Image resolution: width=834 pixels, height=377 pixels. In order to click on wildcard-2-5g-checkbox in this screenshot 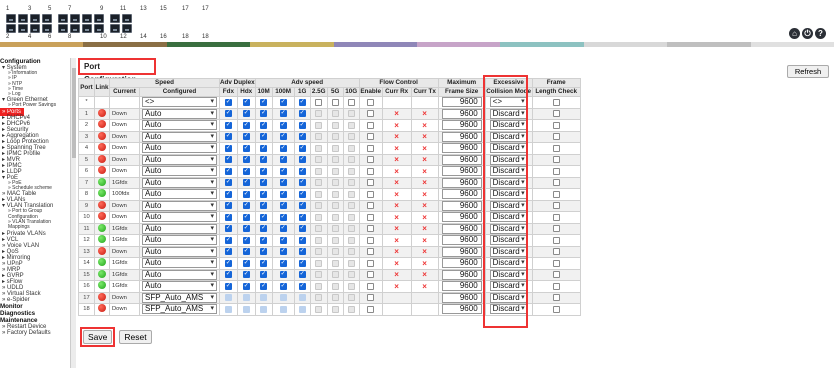, I will do `click(319, 102)`.